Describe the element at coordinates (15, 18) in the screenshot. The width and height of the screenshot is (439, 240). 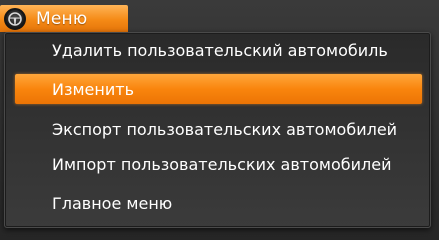
I see `steering-wheel-icon` at that location.